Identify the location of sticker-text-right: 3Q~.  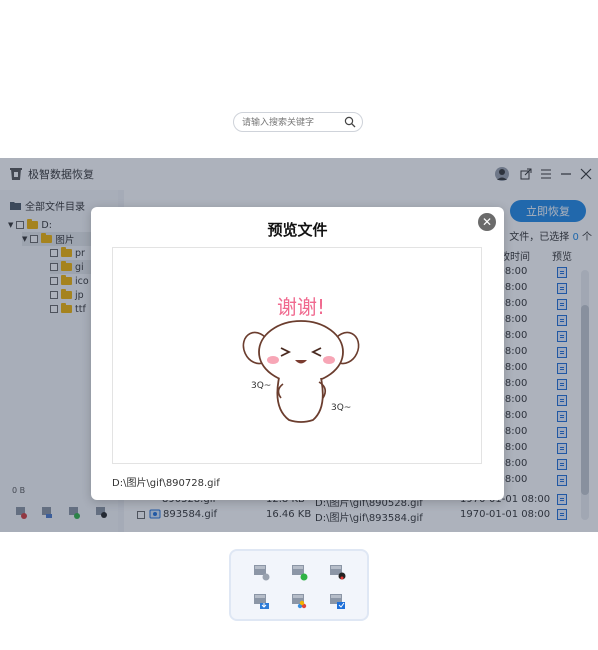
(341, 408).